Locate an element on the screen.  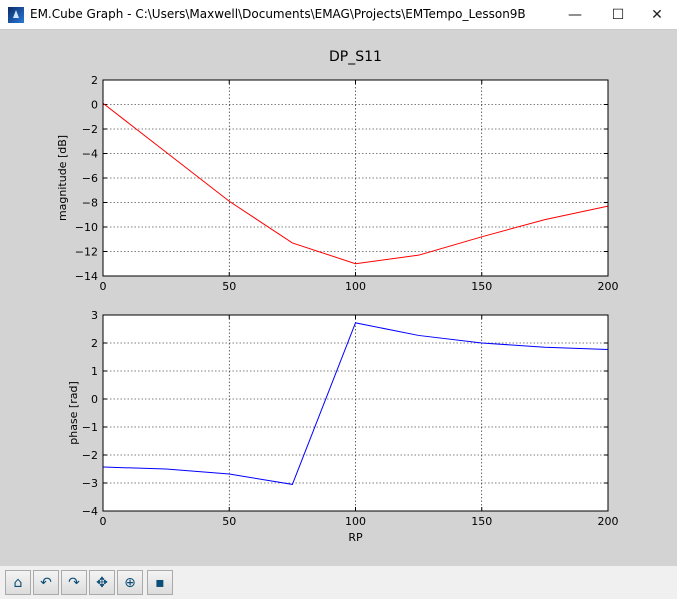
y-tick-label: −10 is located at coordinates (86, 227).